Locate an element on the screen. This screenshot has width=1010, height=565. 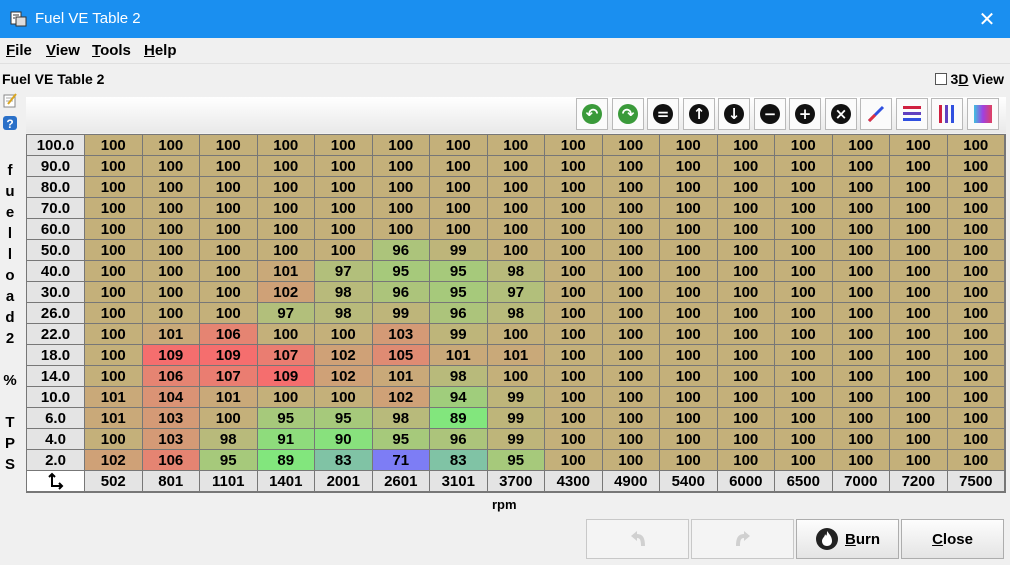
row-header: 70.0 is located at coordinates (56, 208).